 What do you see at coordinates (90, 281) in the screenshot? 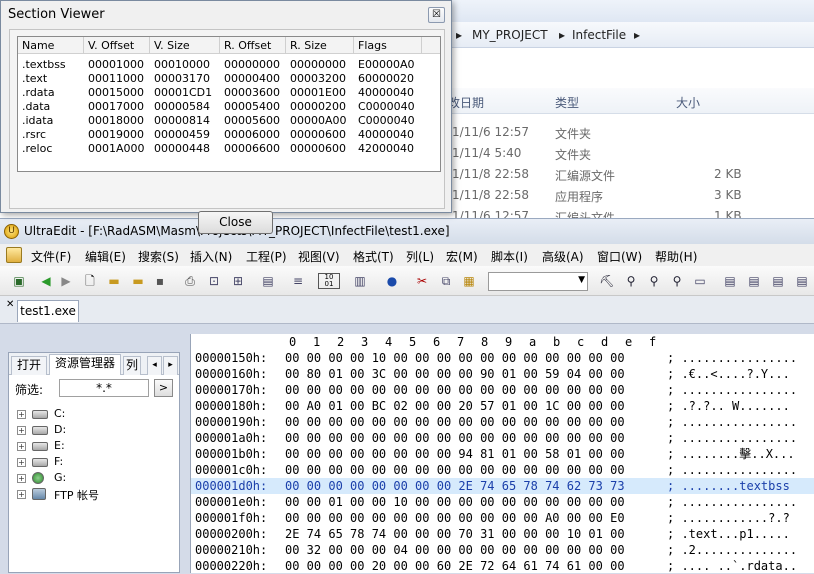
I see `new-file-icon: 🗋` at bounding box center [90, 281].